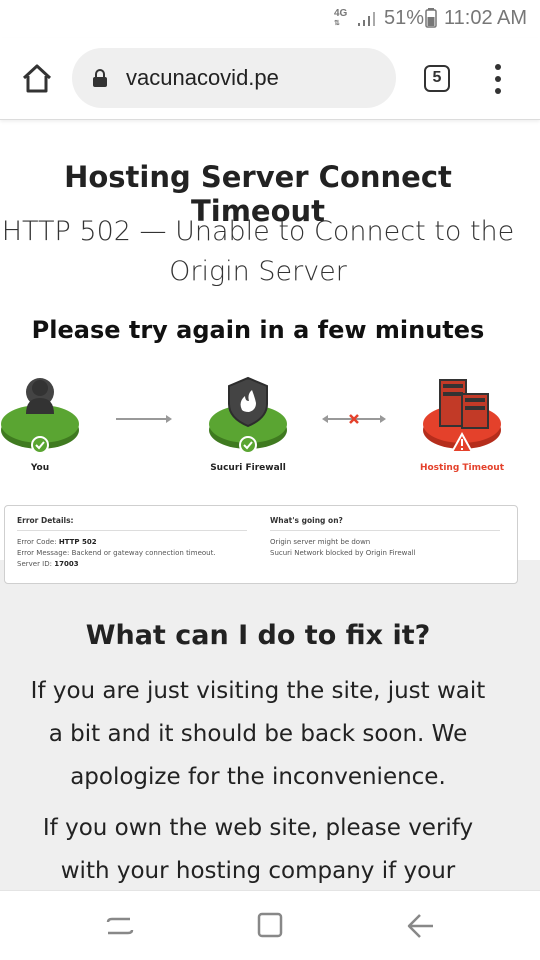 The width and height of the screenshot is (540, 960). What do you see at coordinates (462, 416) in the screenshot?
I see `server-error-icon` at bounding box center [462, 416].